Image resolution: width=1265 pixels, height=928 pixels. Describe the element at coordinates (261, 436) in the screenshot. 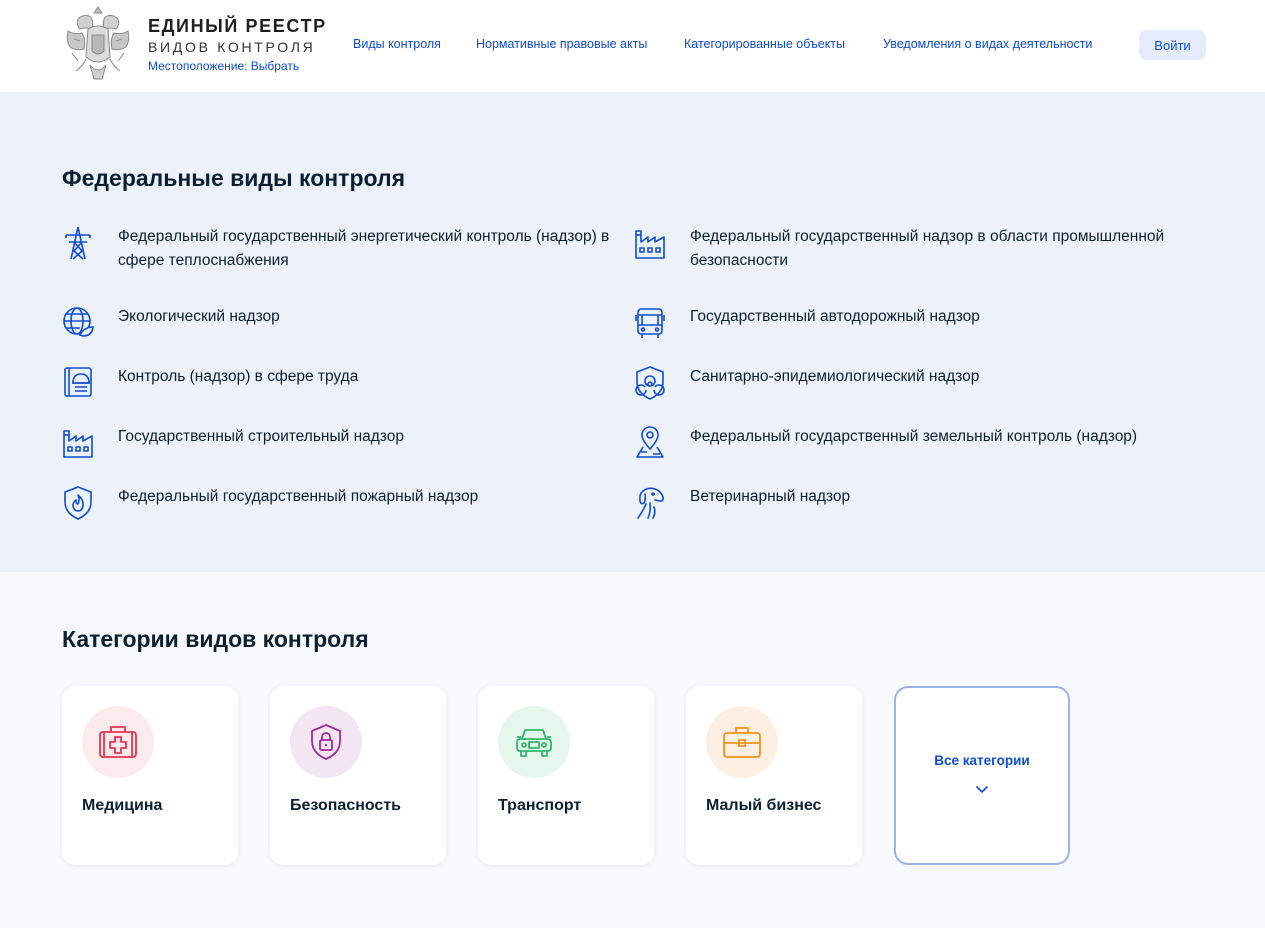

I see `fed-item-label: Государственный строительный надзор` at that location.